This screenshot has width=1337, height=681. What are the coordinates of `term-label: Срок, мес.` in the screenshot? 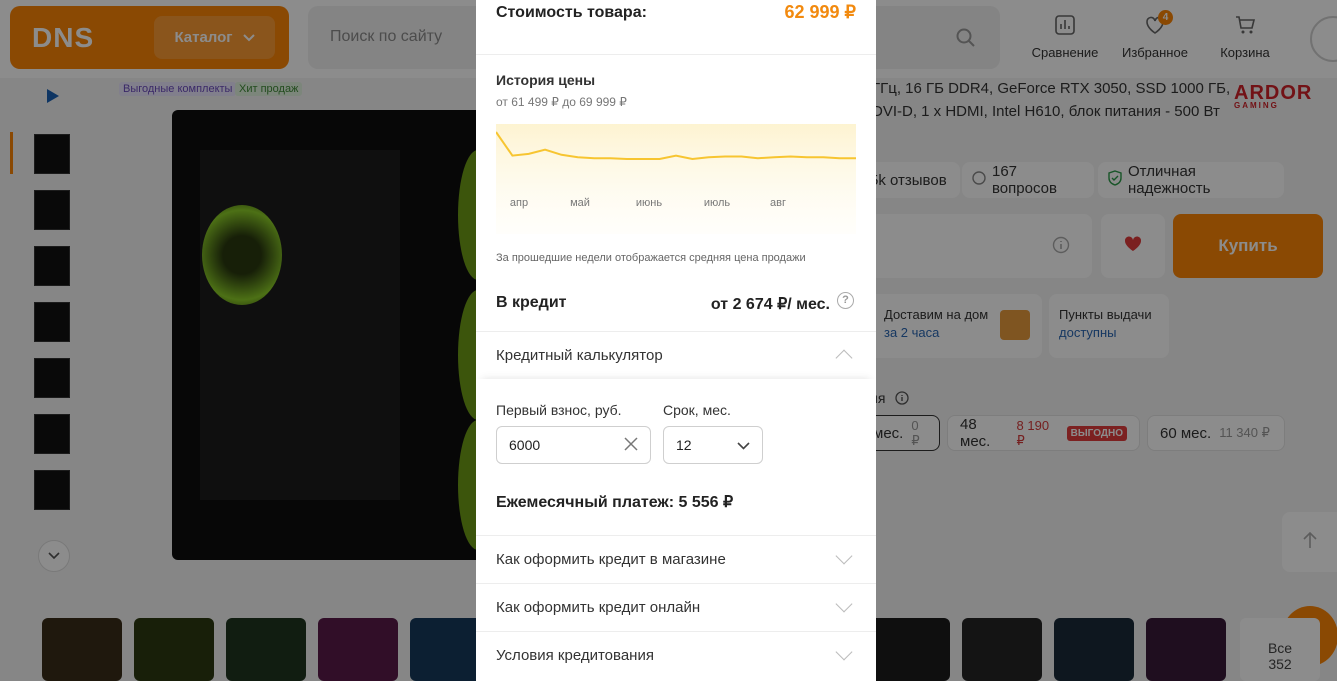 It's located at (697, 410).